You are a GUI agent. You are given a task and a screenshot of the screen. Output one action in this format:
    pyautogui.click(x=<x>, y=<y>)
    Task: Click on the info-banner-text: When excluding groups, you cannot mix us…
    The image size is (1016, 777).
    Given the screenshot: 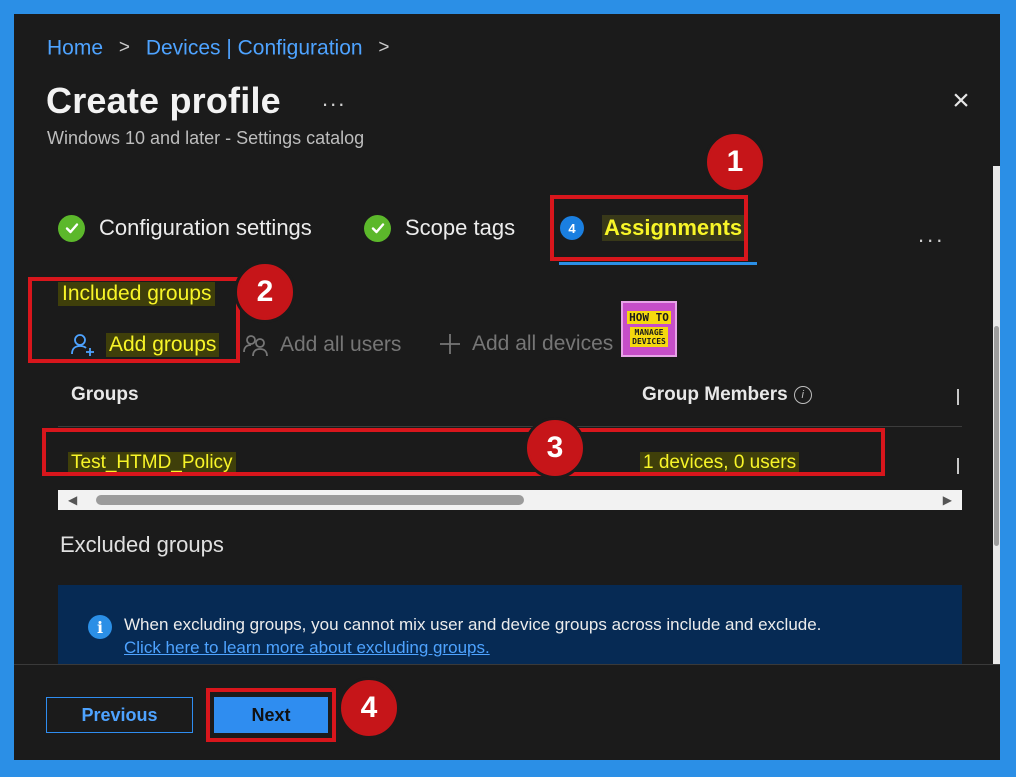 What is the action you would take?
    pyautogui.click(x=473, y=624)
    